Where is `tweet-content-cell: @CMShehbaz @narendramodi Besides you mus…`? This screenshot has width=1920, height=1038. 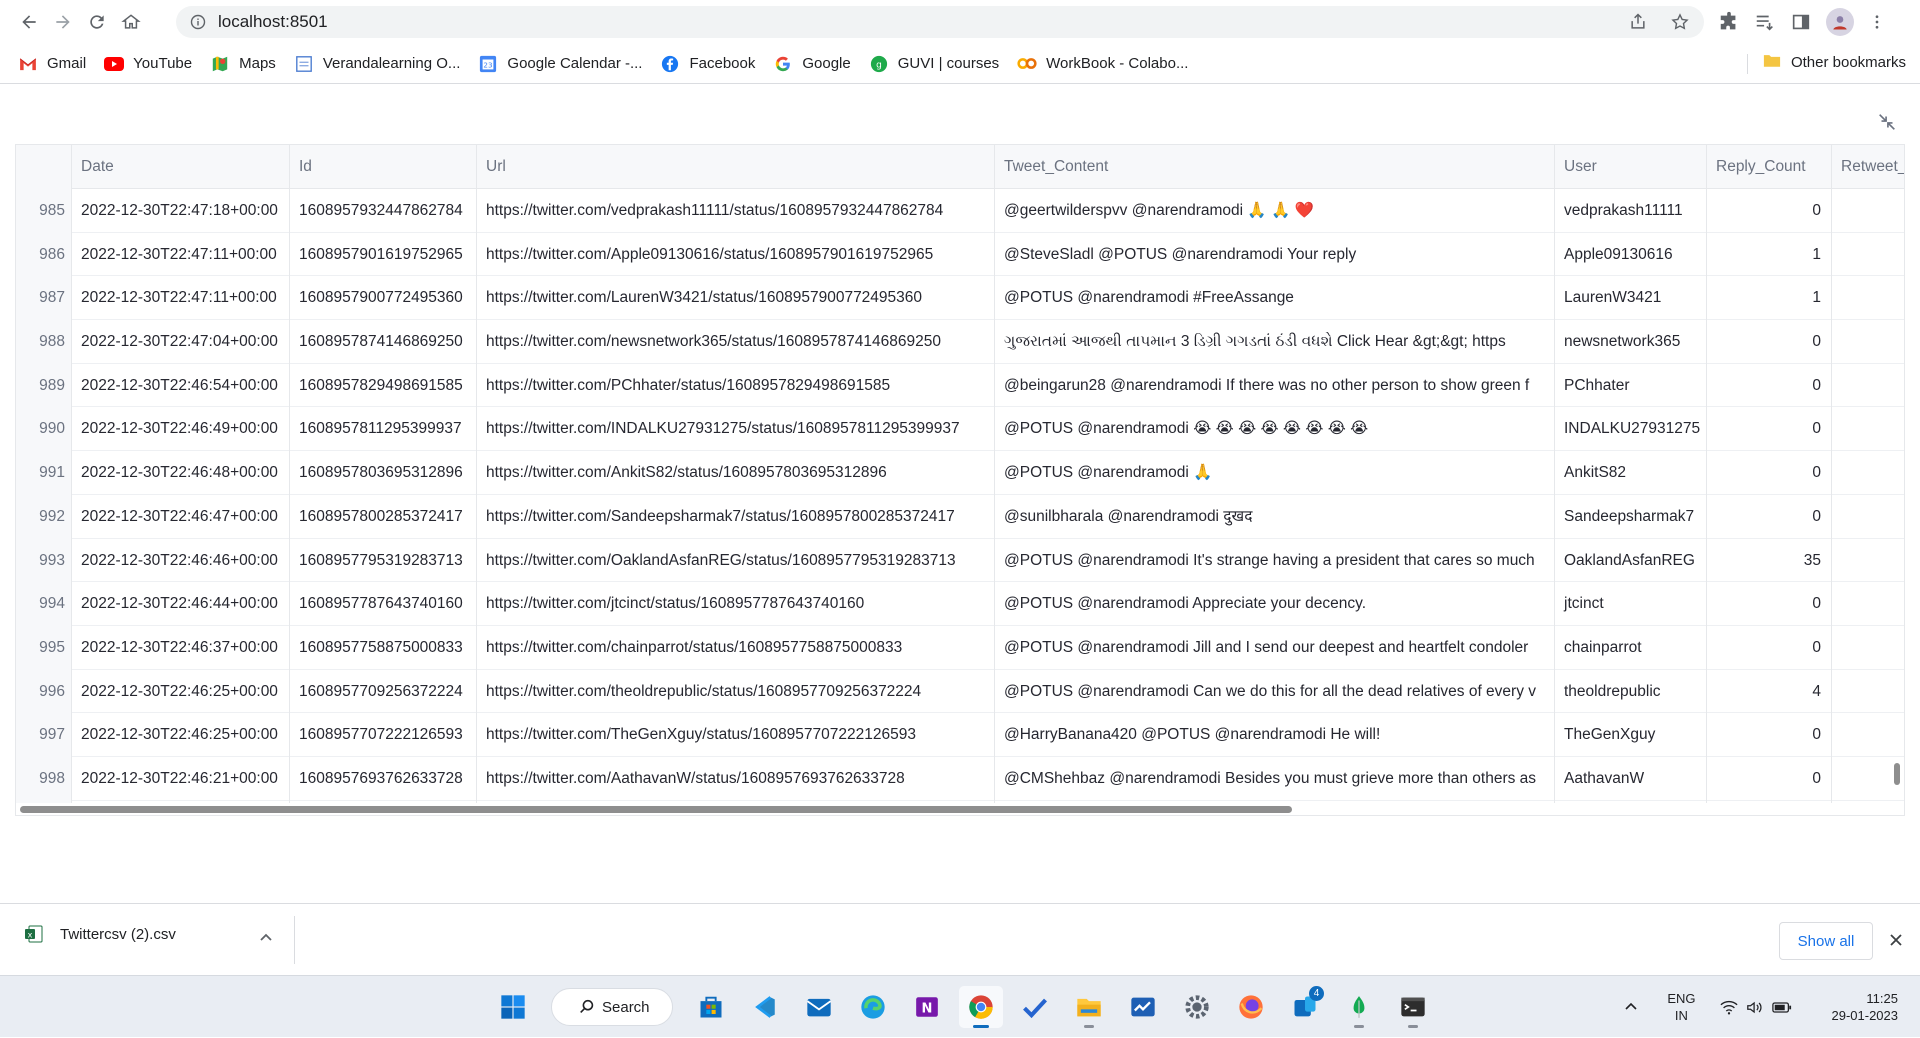 tweet-content-cell: @CMShehbaz @narendramodi Besides you mus… is located at coordinates (1275, 778).